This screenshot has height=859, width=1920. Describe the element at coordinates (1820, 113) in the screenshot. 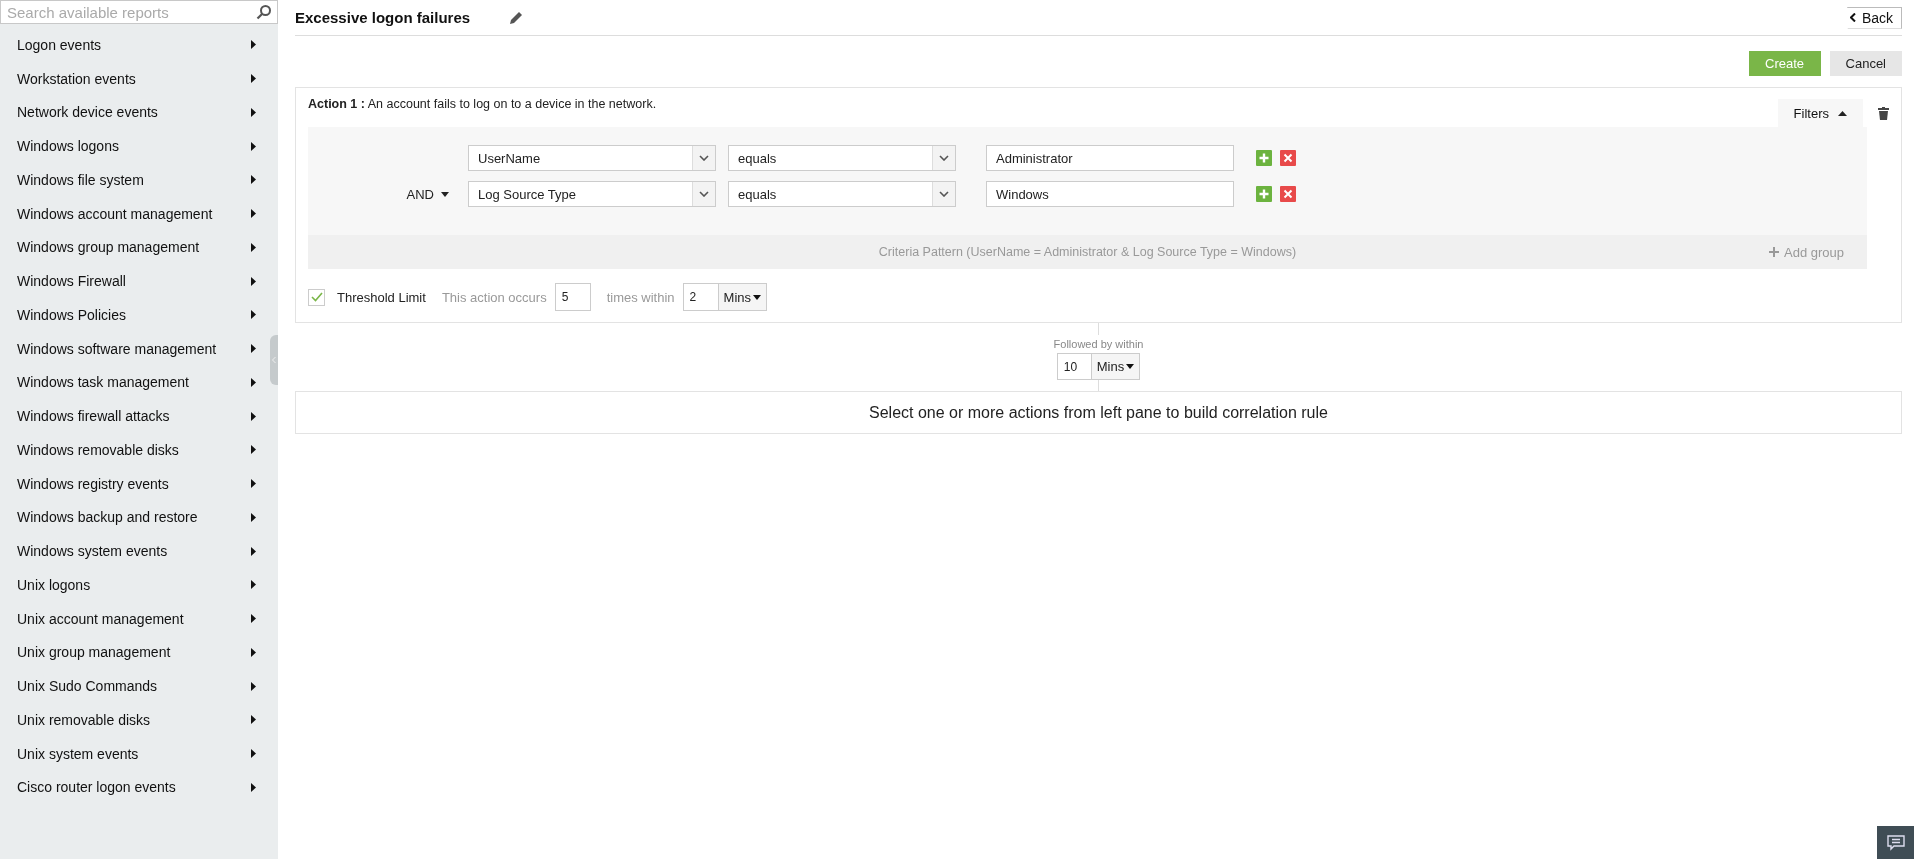

I see `filters-tab: Filters` at that location.